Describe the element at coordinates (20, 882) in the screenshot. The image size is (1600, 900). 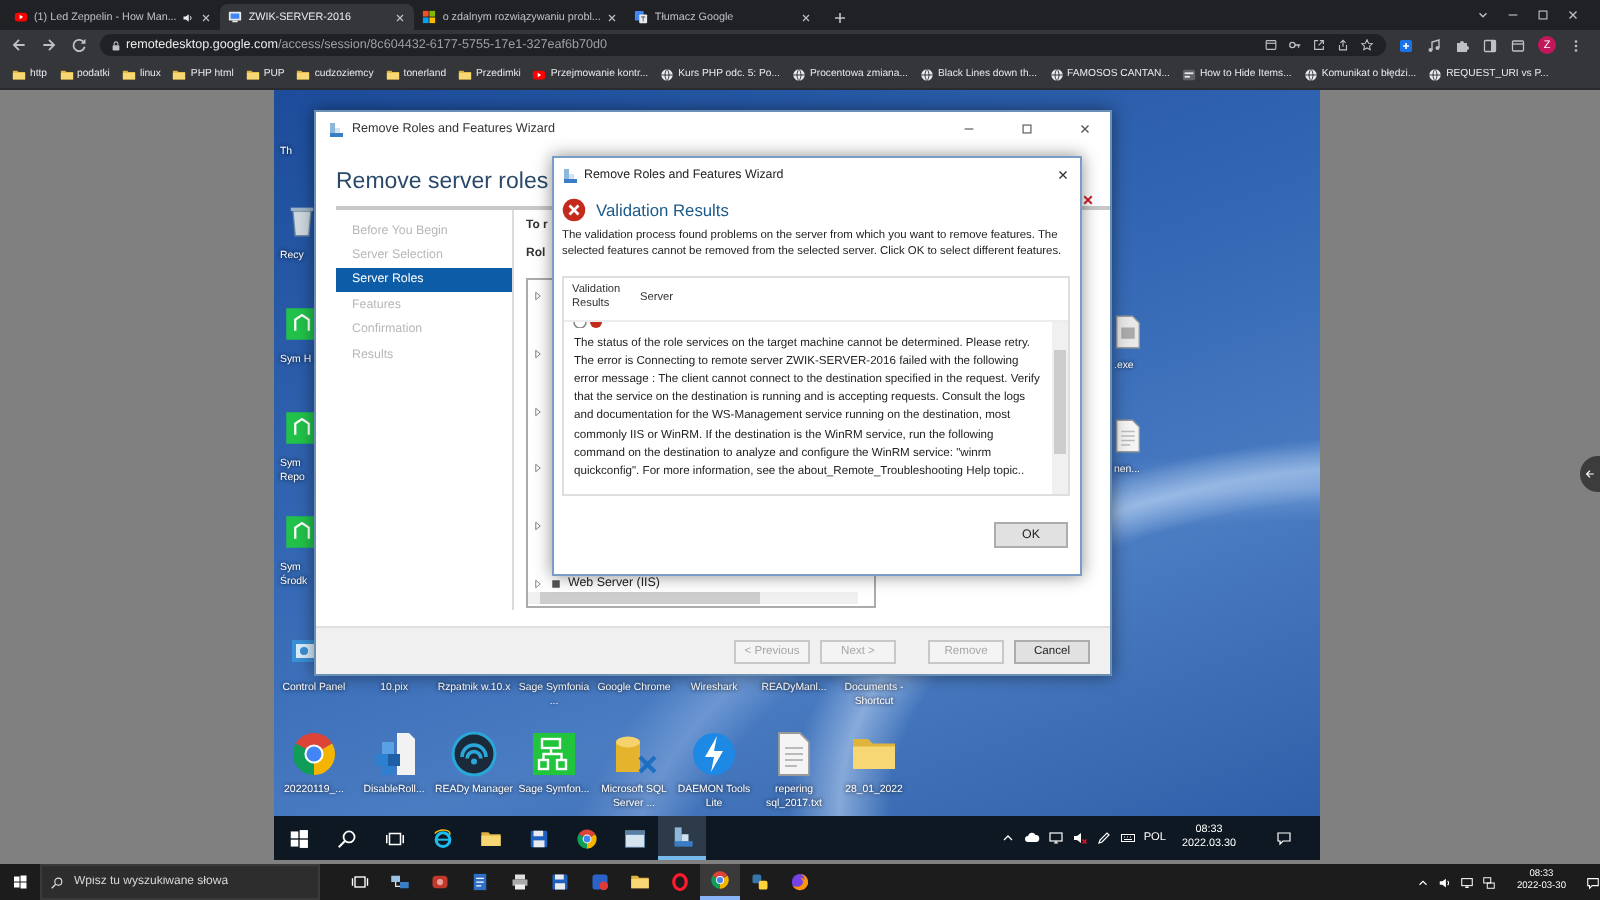
I see `start-icon` at that location.